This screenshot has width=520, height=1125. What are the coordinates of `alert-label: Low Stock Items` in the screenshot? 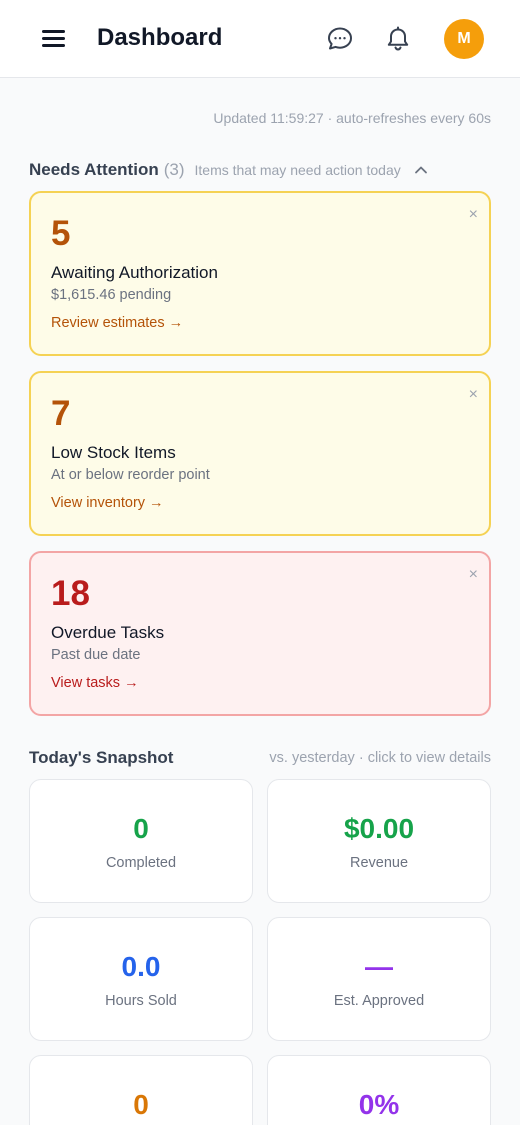 It's located at (113, 452).